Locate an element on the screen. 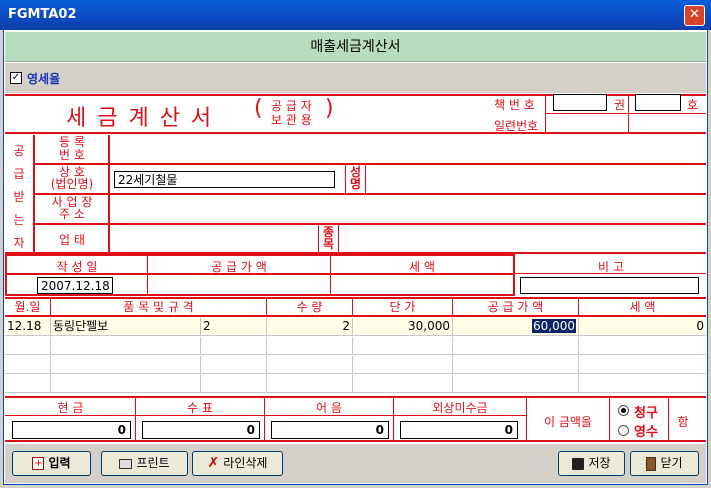  col-supply: 공 급 가 액 is located at coordinates (516, 307).